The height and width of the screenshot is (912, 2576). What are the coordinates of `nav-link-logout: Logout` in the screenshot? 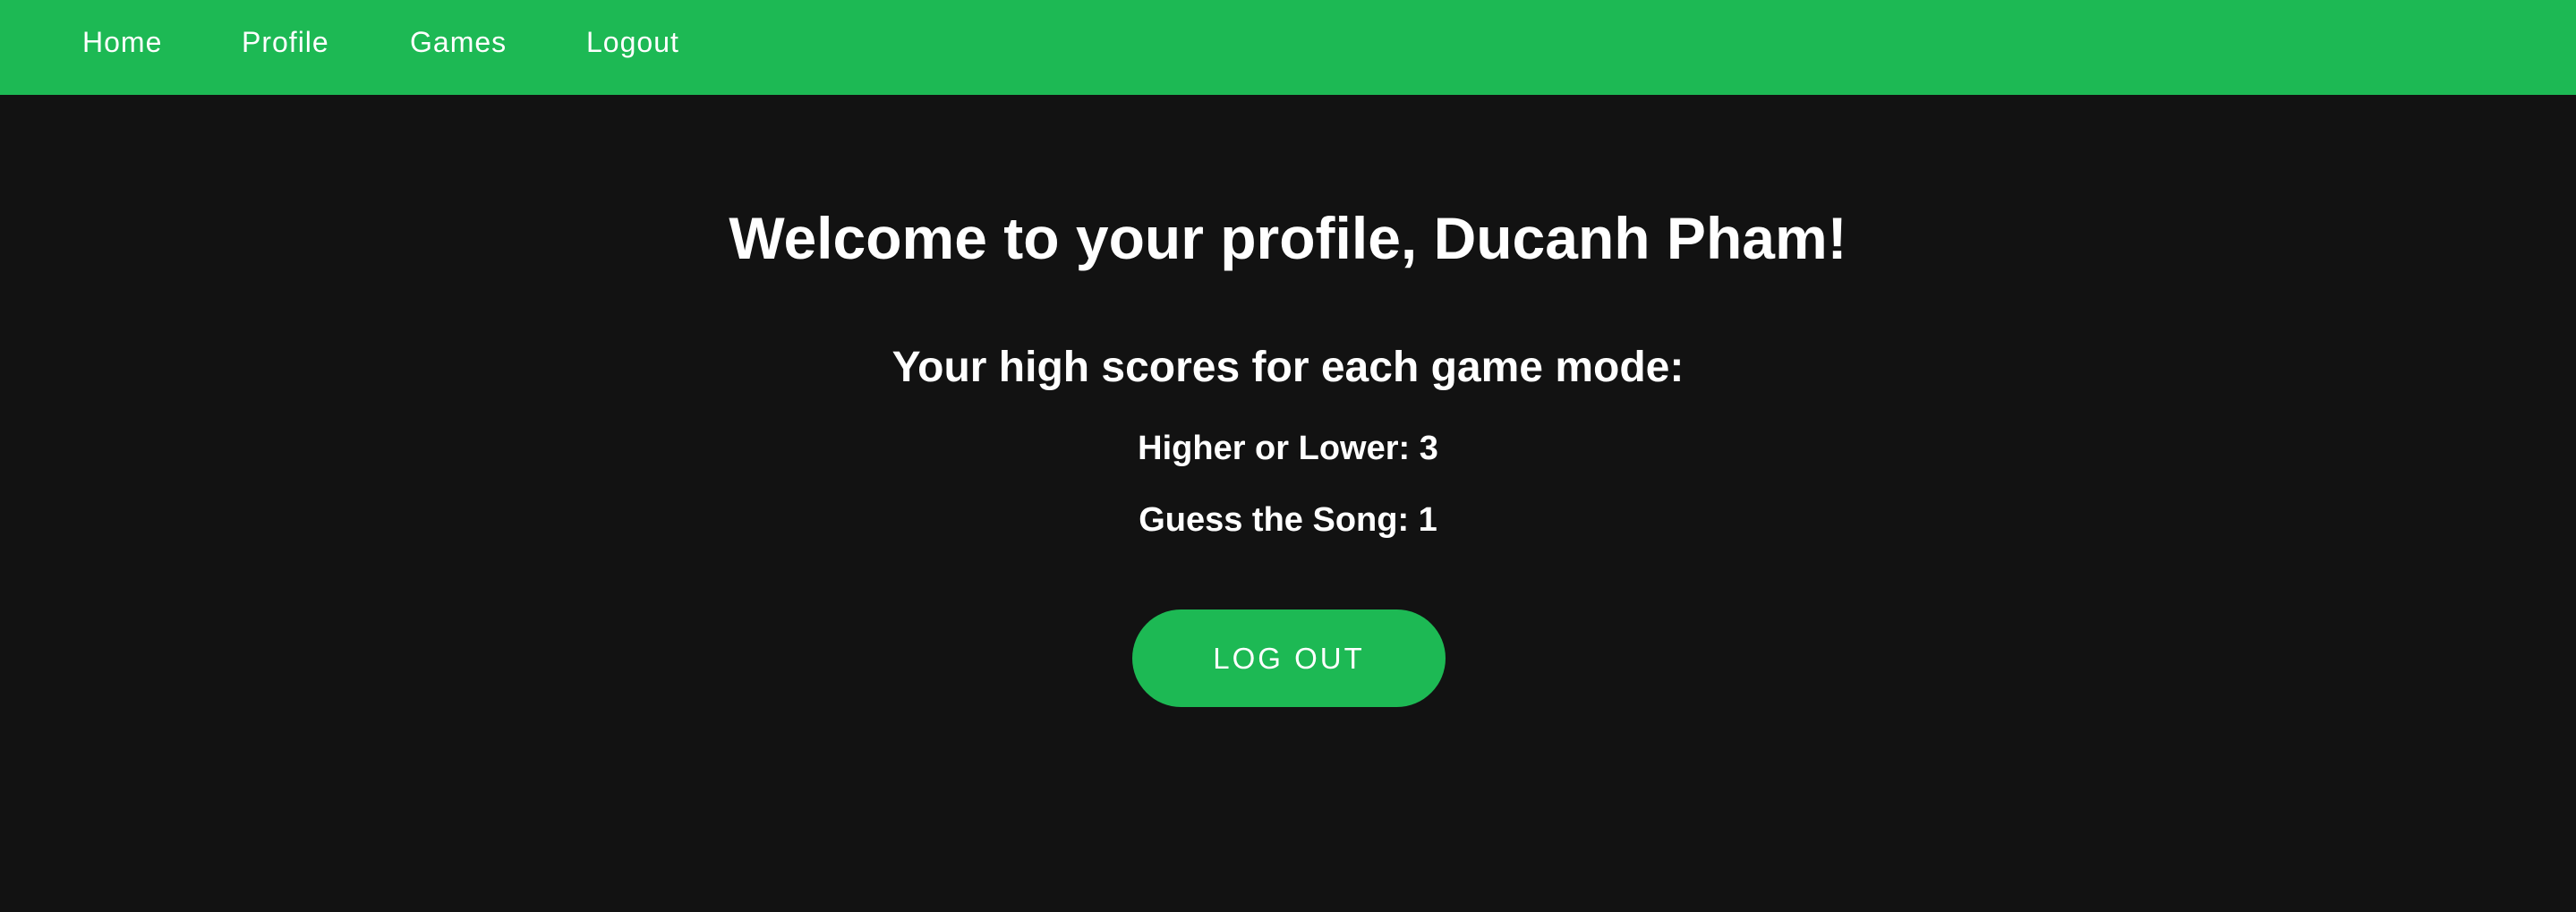 It's located at (632, 42).